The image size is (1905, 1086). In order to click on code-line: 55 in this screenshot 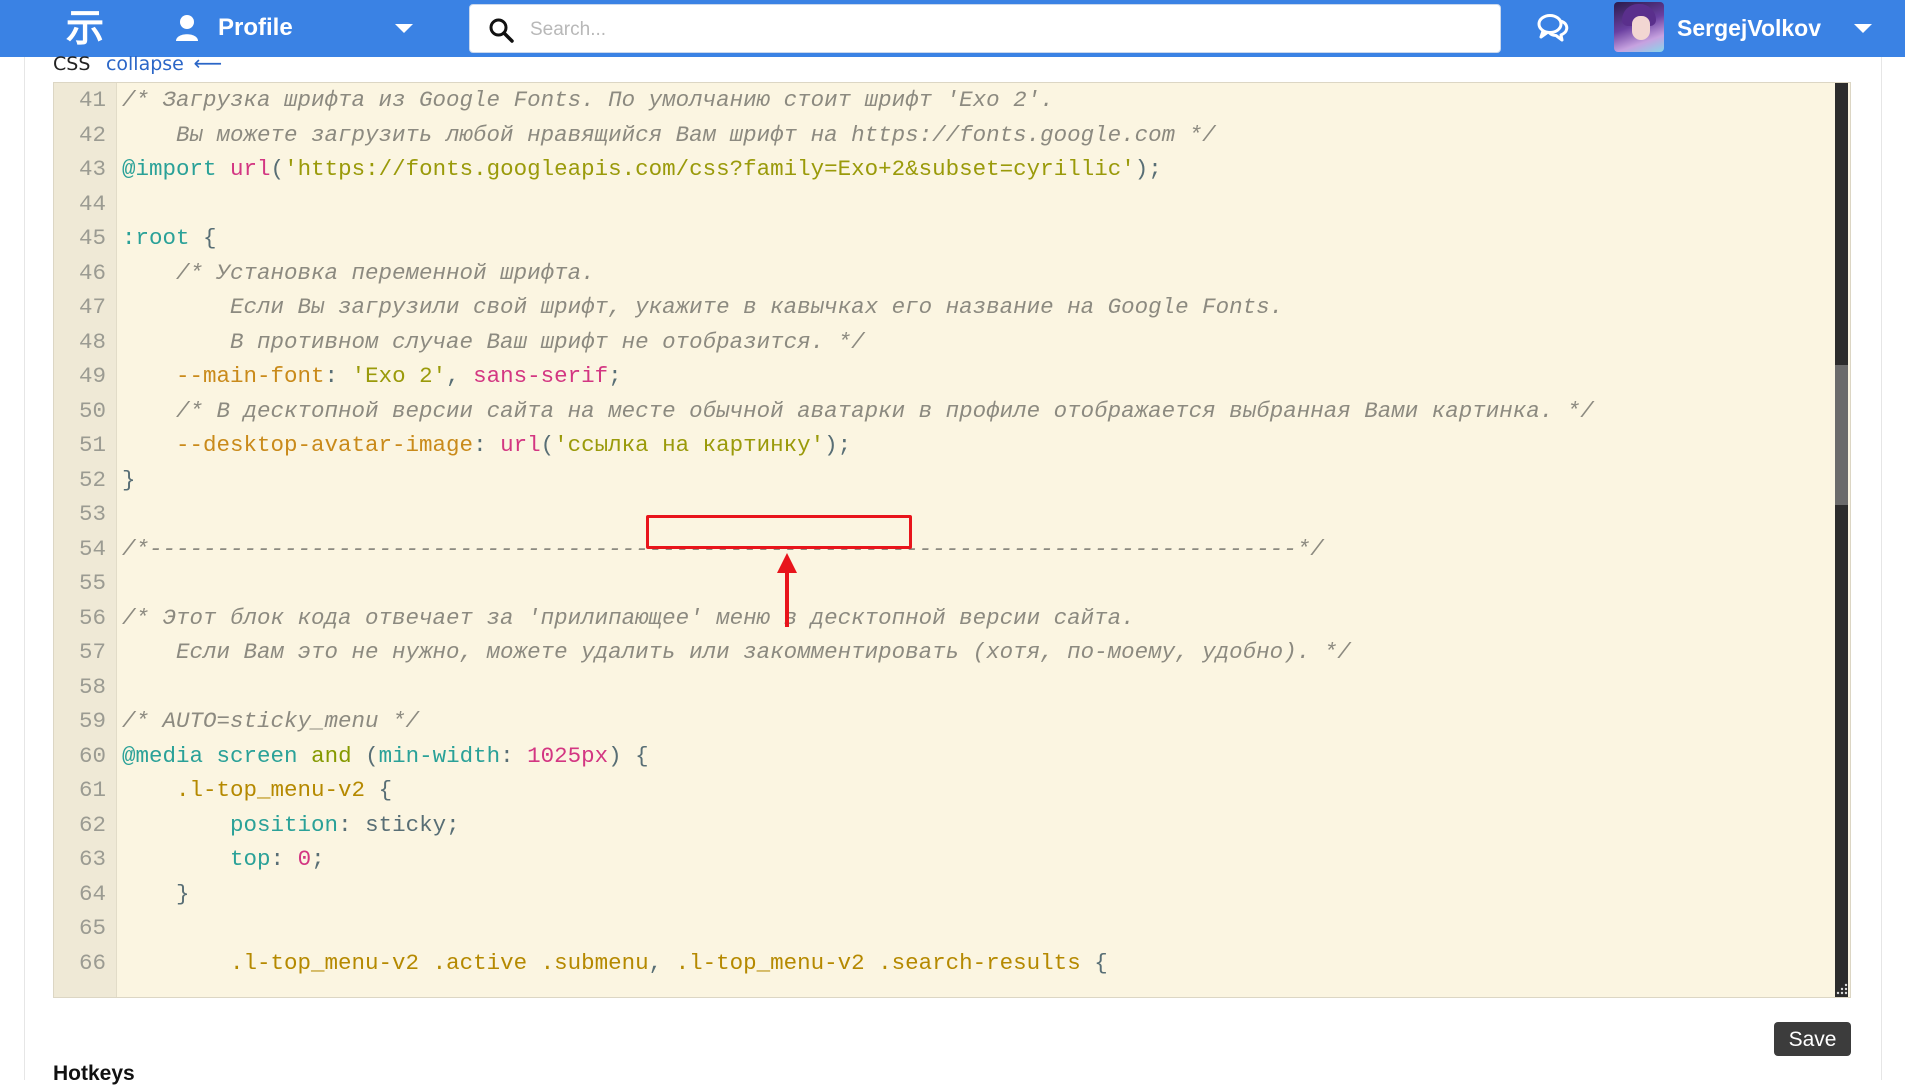, I will do `click(944, 583)`.